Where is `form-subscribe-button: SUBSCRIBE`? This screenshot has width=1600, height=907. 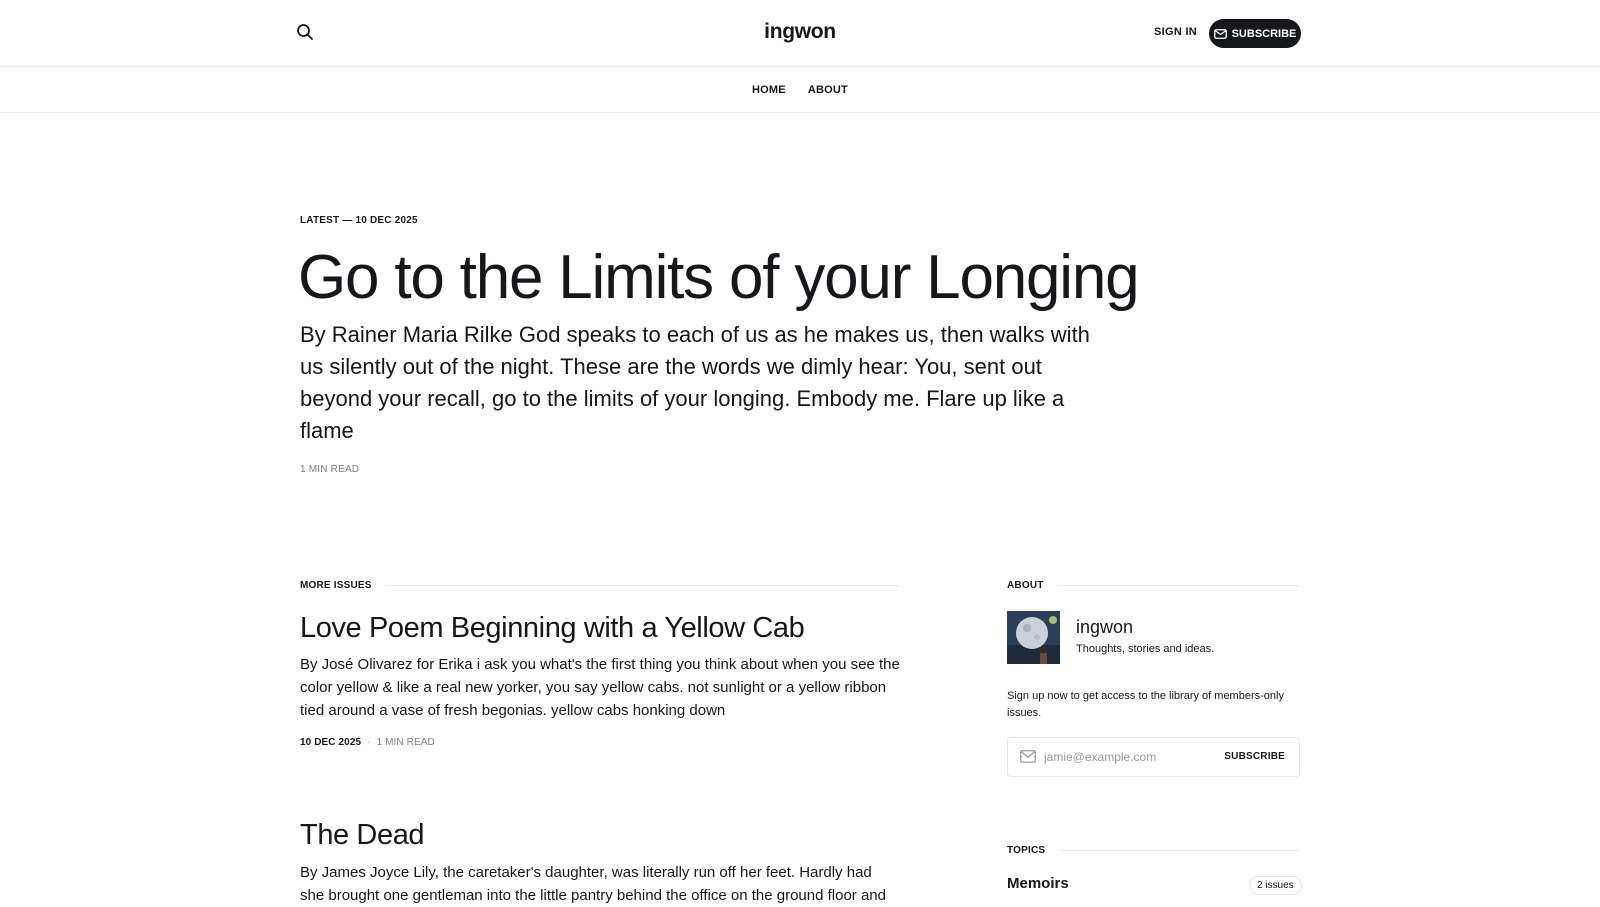 form-subscribe-button: SUBSCRIBE is located at coordinates (1254, 756).